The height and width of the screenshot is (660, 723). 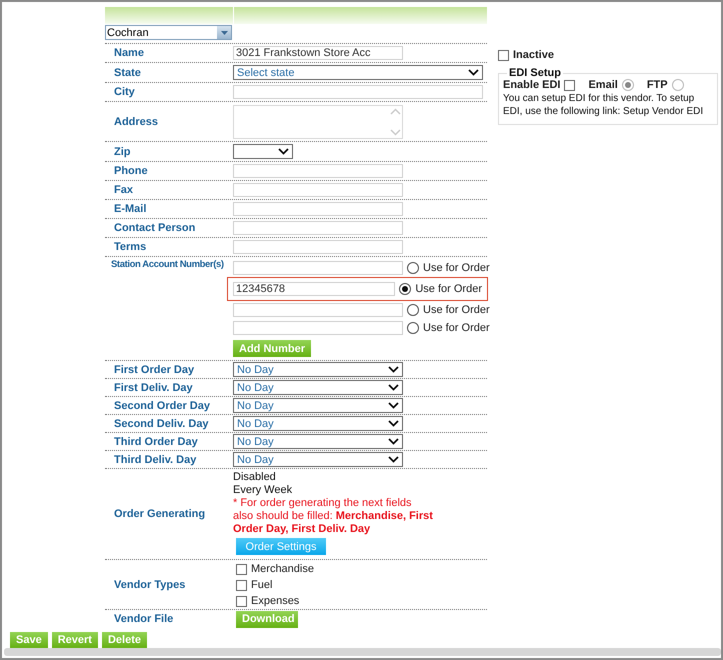 What do you see at coordinates (263, 151) in the screenshot?
I see `select-dropdown` at bounding box center [263, 151].